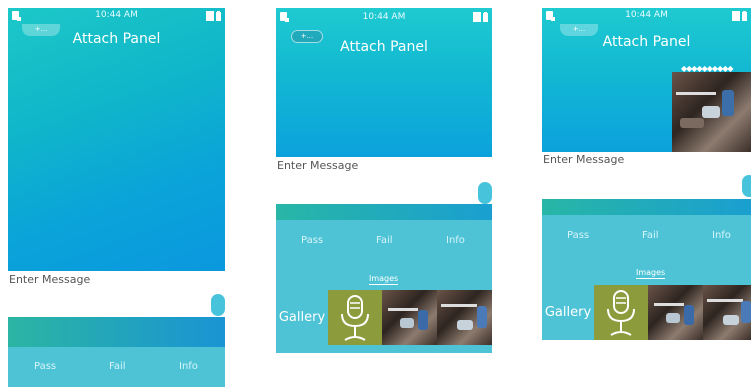 Image resolution: width=751 pixels, height=387 pixels. I want to click on attach-panel: Pass Fail Info, so click(116, 367).